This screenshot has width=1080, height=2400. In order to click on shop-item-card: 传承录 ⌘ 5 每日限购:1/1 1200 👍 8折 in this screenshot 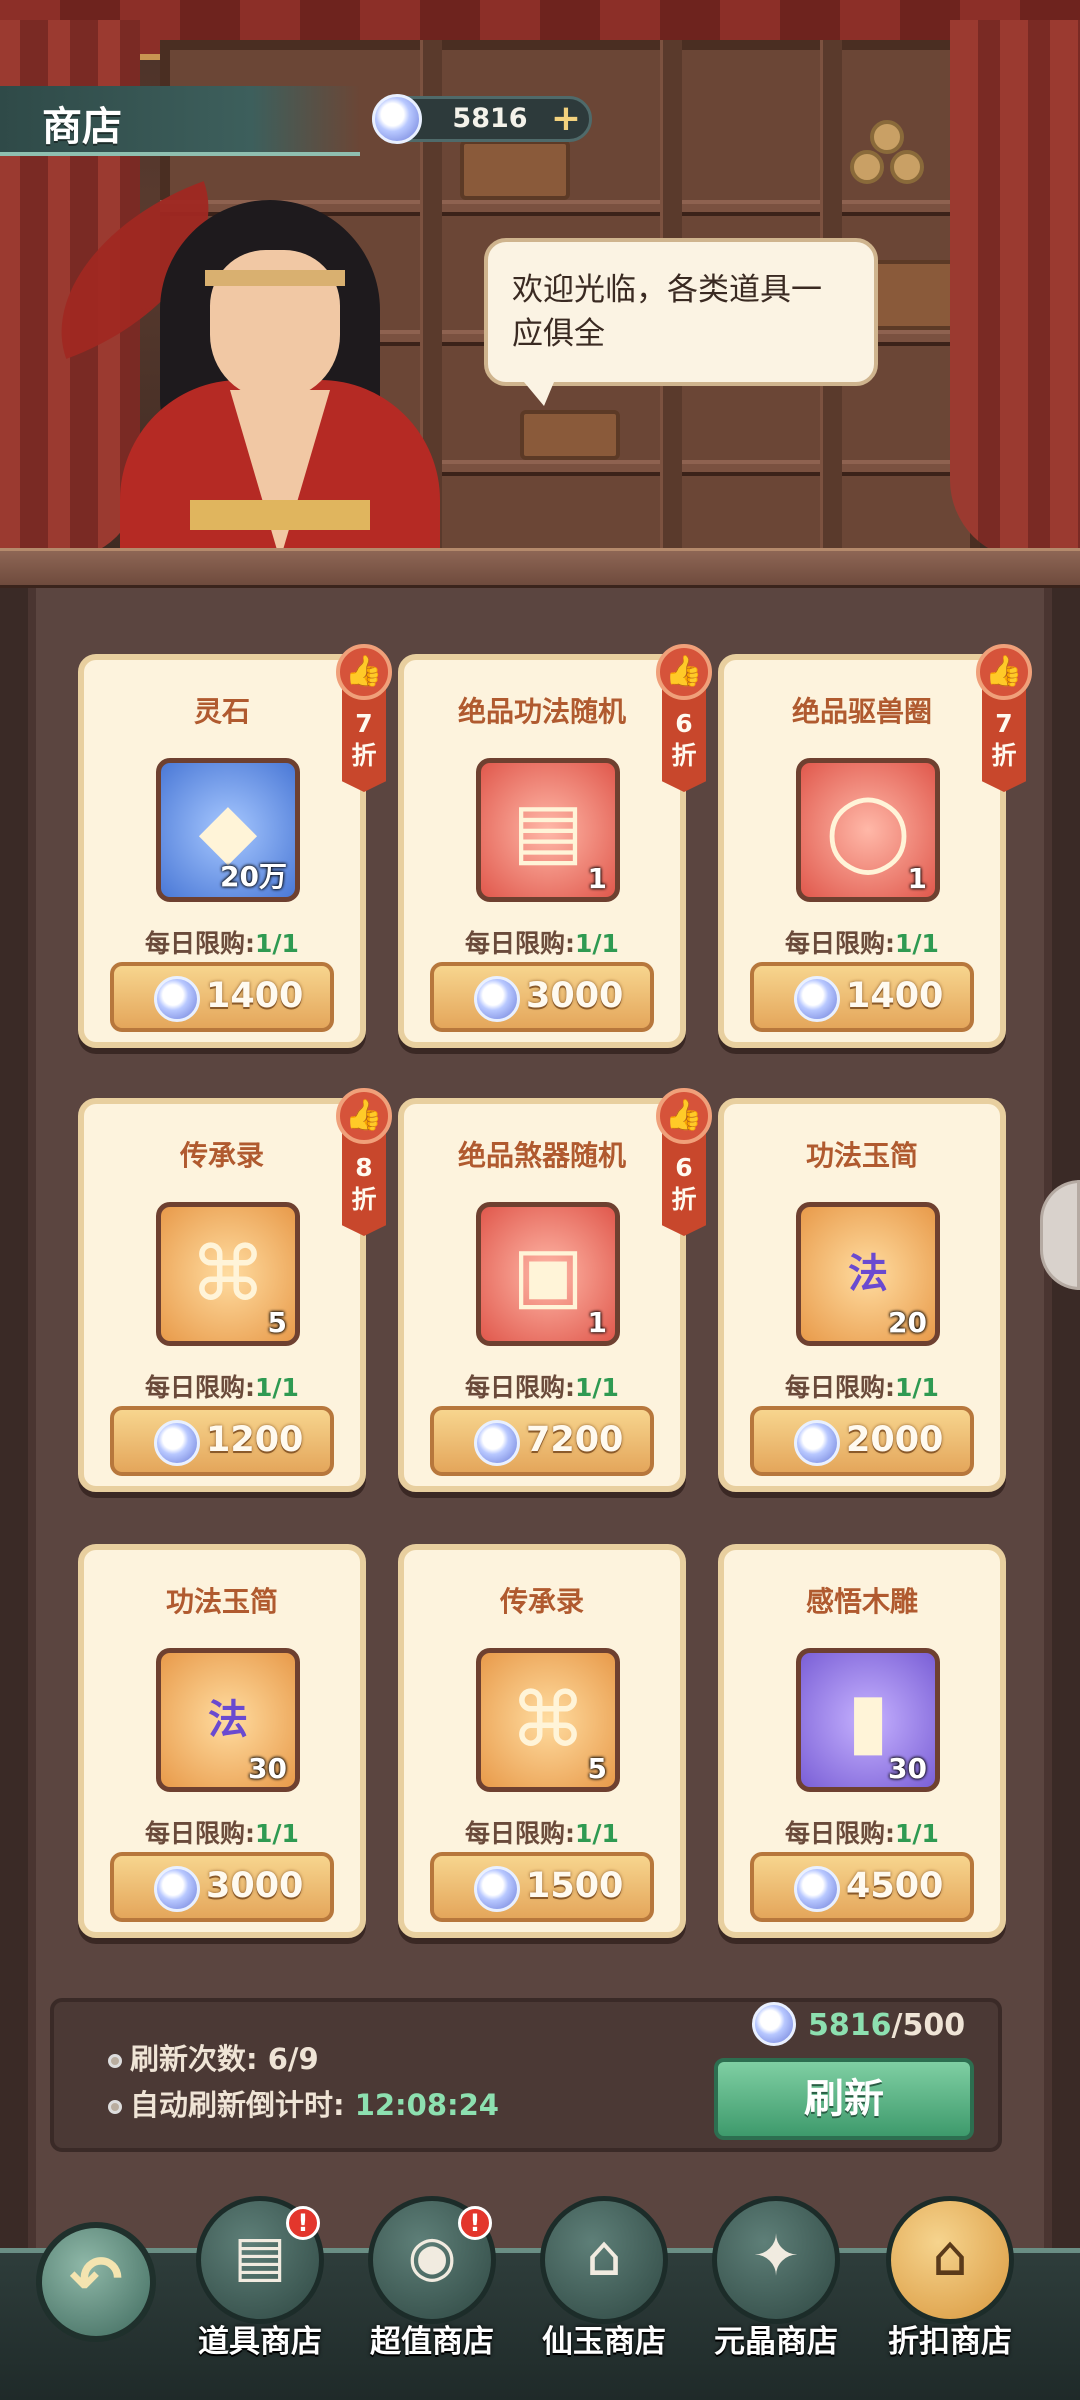, I will do `click(235, 1290)`.